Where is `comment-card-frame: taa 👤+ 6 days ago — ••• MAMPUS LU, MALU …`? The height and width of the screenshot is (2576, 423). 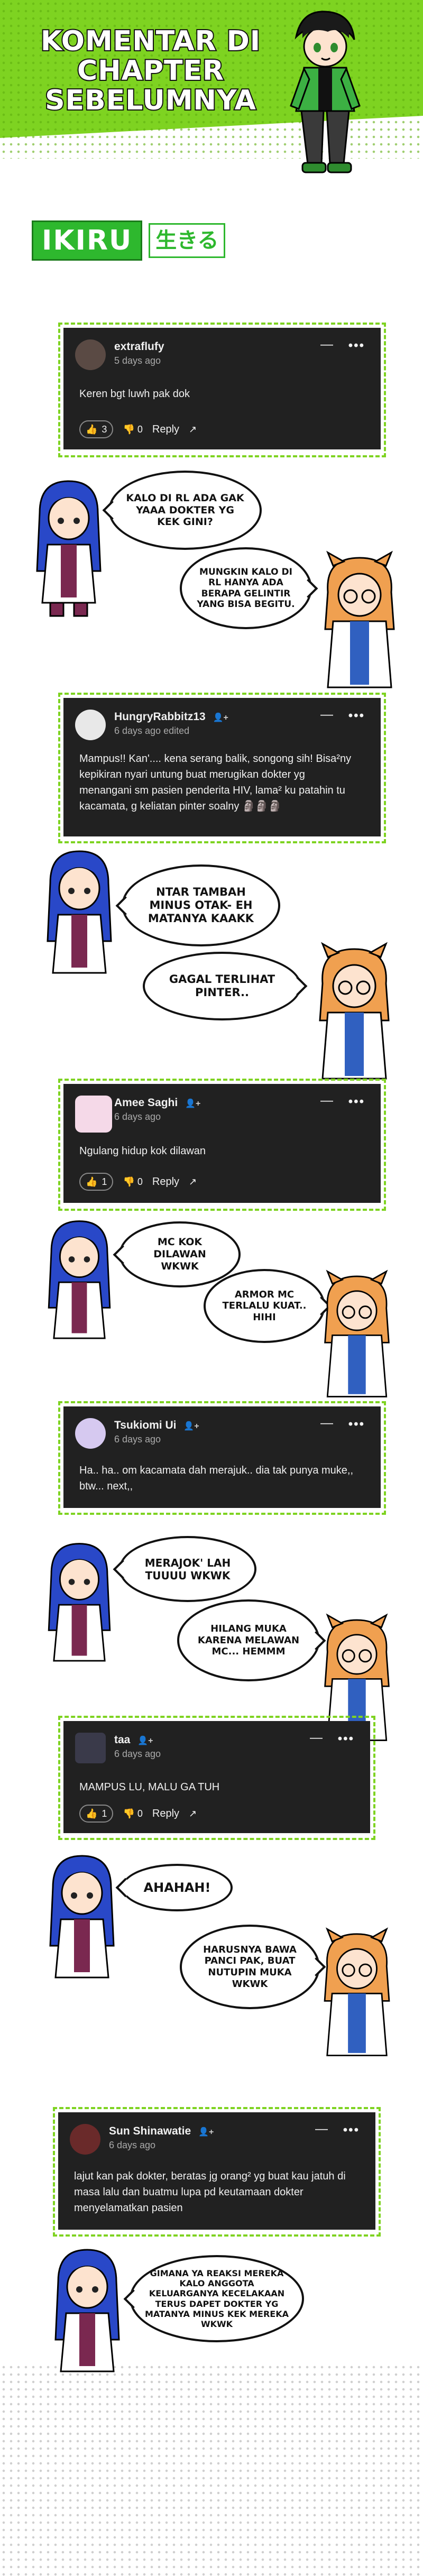
comment-card-frame: taa 👤+ 6 days ago — ••• MAMPUS LU, MALU … is located at coordinates (217, 1778).